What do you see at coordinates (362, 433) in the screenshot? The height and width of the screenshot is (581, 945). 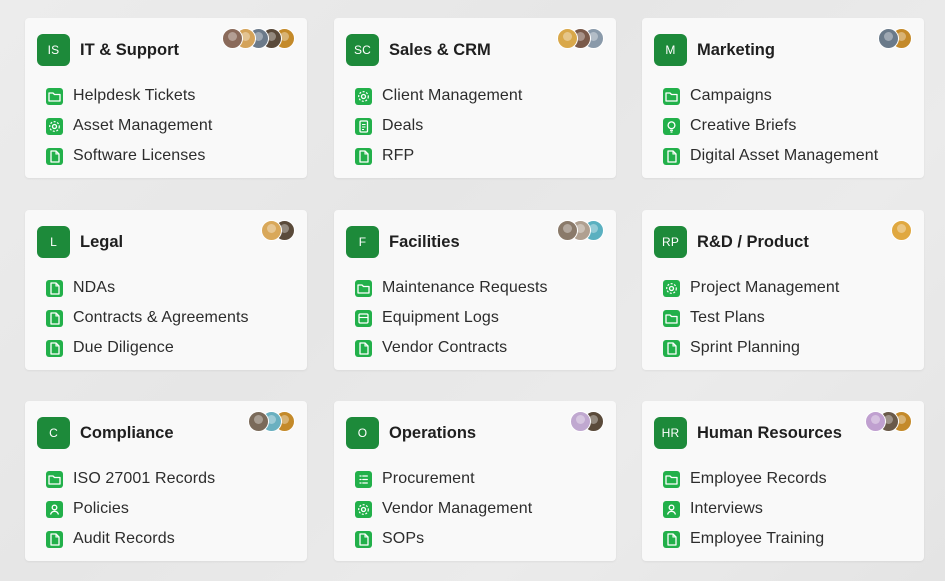 I see `workspace-badge: O` at bounding box center [362, 433].